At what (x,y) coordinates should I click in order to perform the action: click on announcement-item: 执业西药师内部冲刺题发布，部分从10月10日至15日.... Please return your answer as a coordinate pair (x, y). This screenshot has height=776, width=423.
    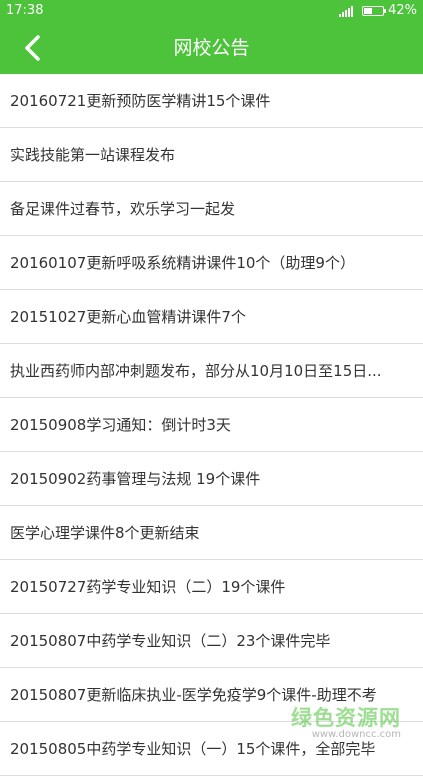
    Looking at the image, I should click on (211, 371).